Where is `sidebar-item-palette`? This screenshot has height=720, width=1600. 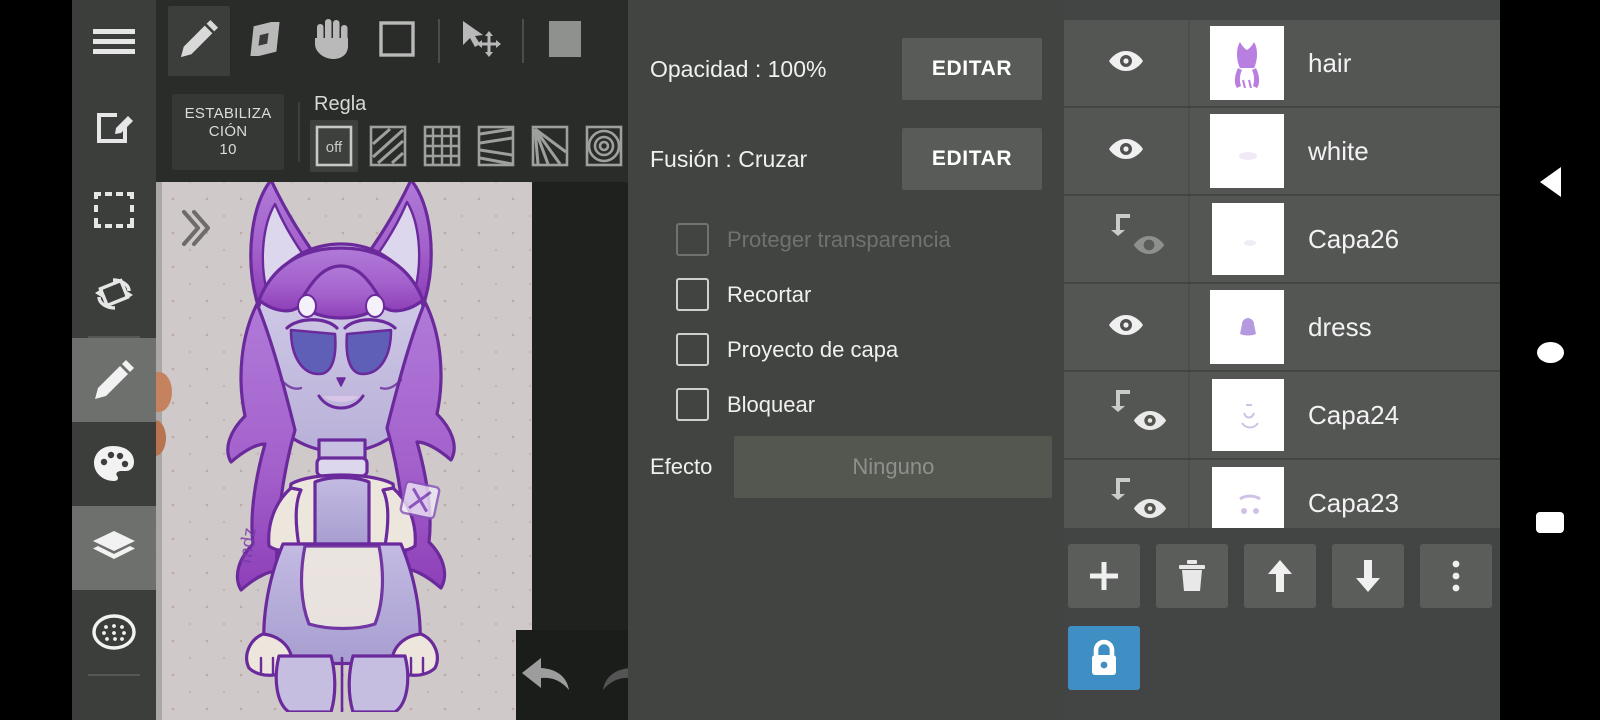 sidebar-item-palette is located at coordinates (114, 464).